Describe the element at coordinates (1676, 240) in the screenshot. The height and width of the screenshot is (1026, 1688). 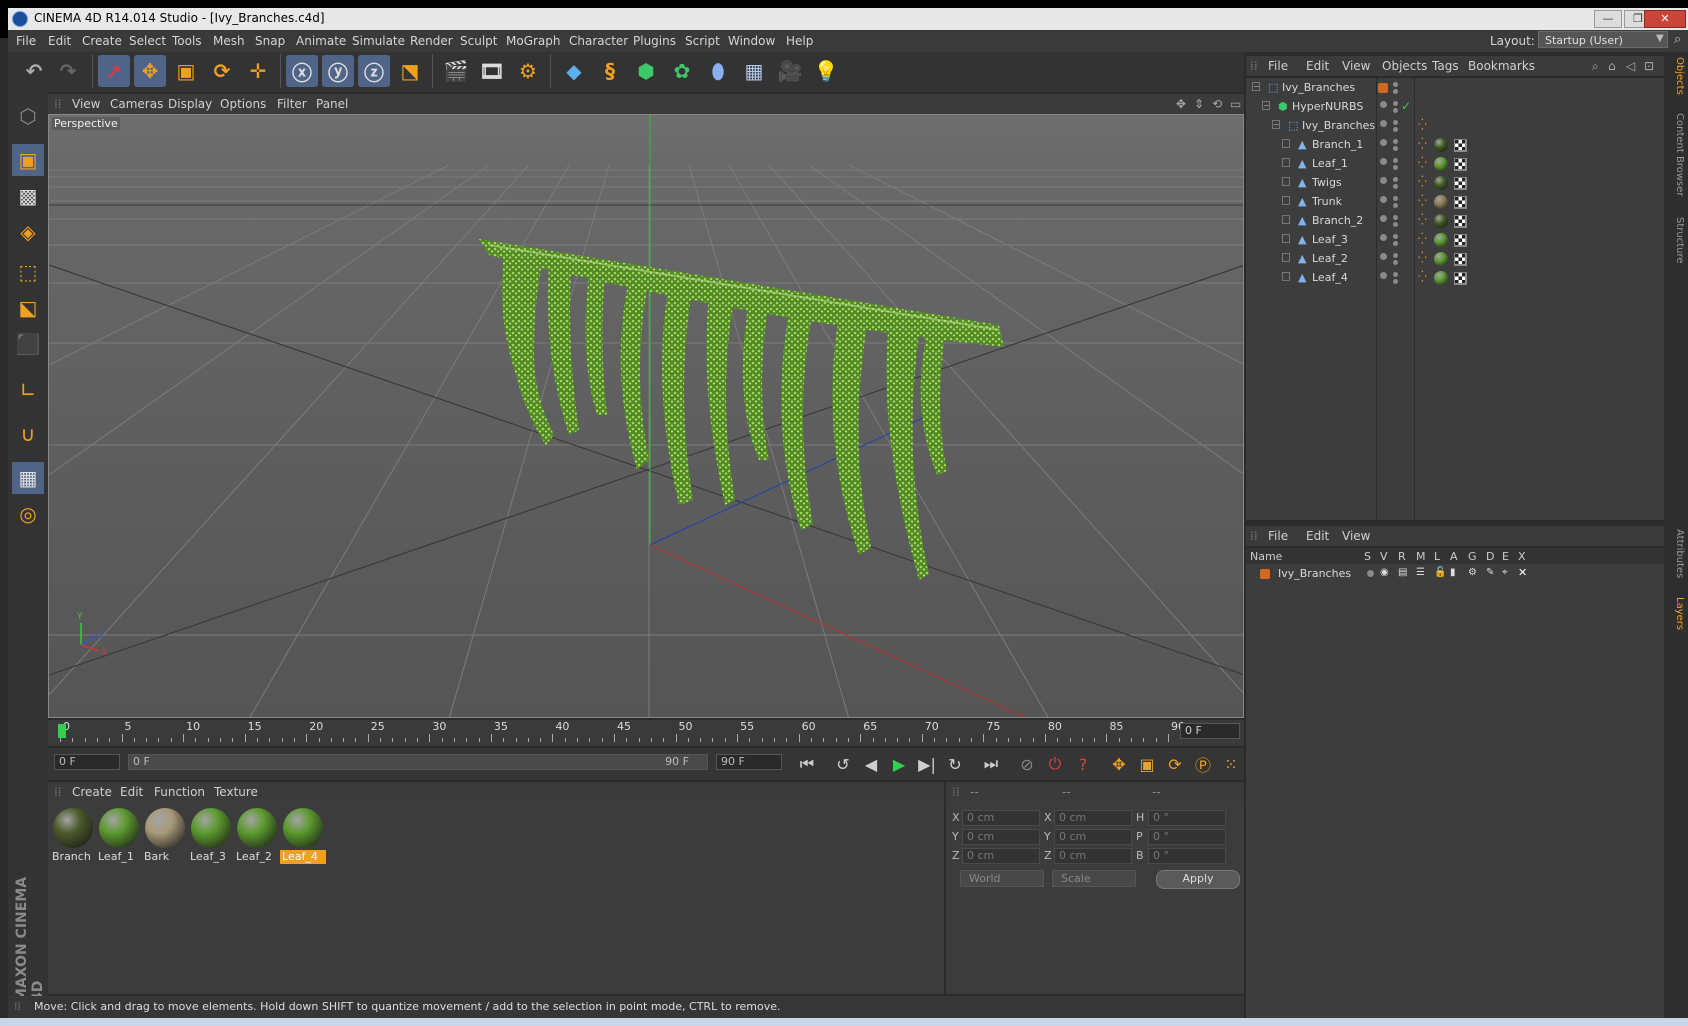
I see `tab-structure: Structure` at that location.